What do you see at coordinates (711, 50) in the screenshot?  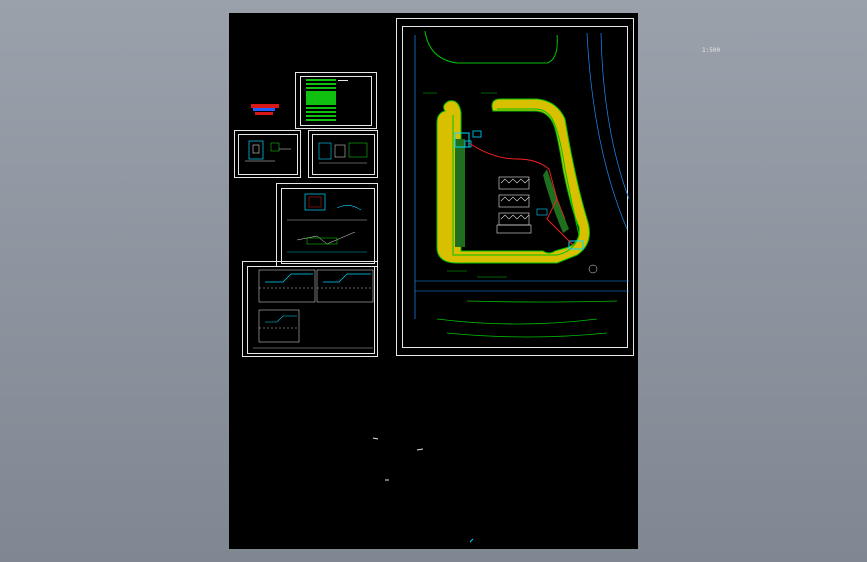 I see `scale-label: 1:500` at bounding box center [711, 50].